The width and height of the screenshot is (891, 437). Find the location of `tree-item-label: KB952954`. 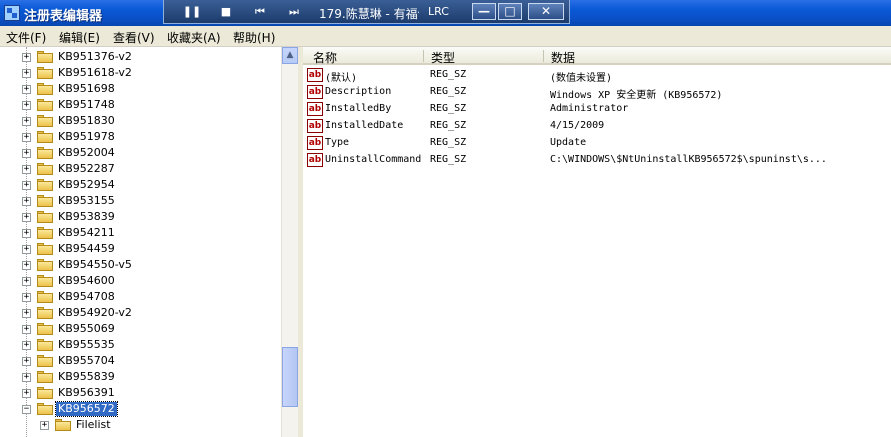

tree-item-label: KB952954 is located at coordinates (86, 185).